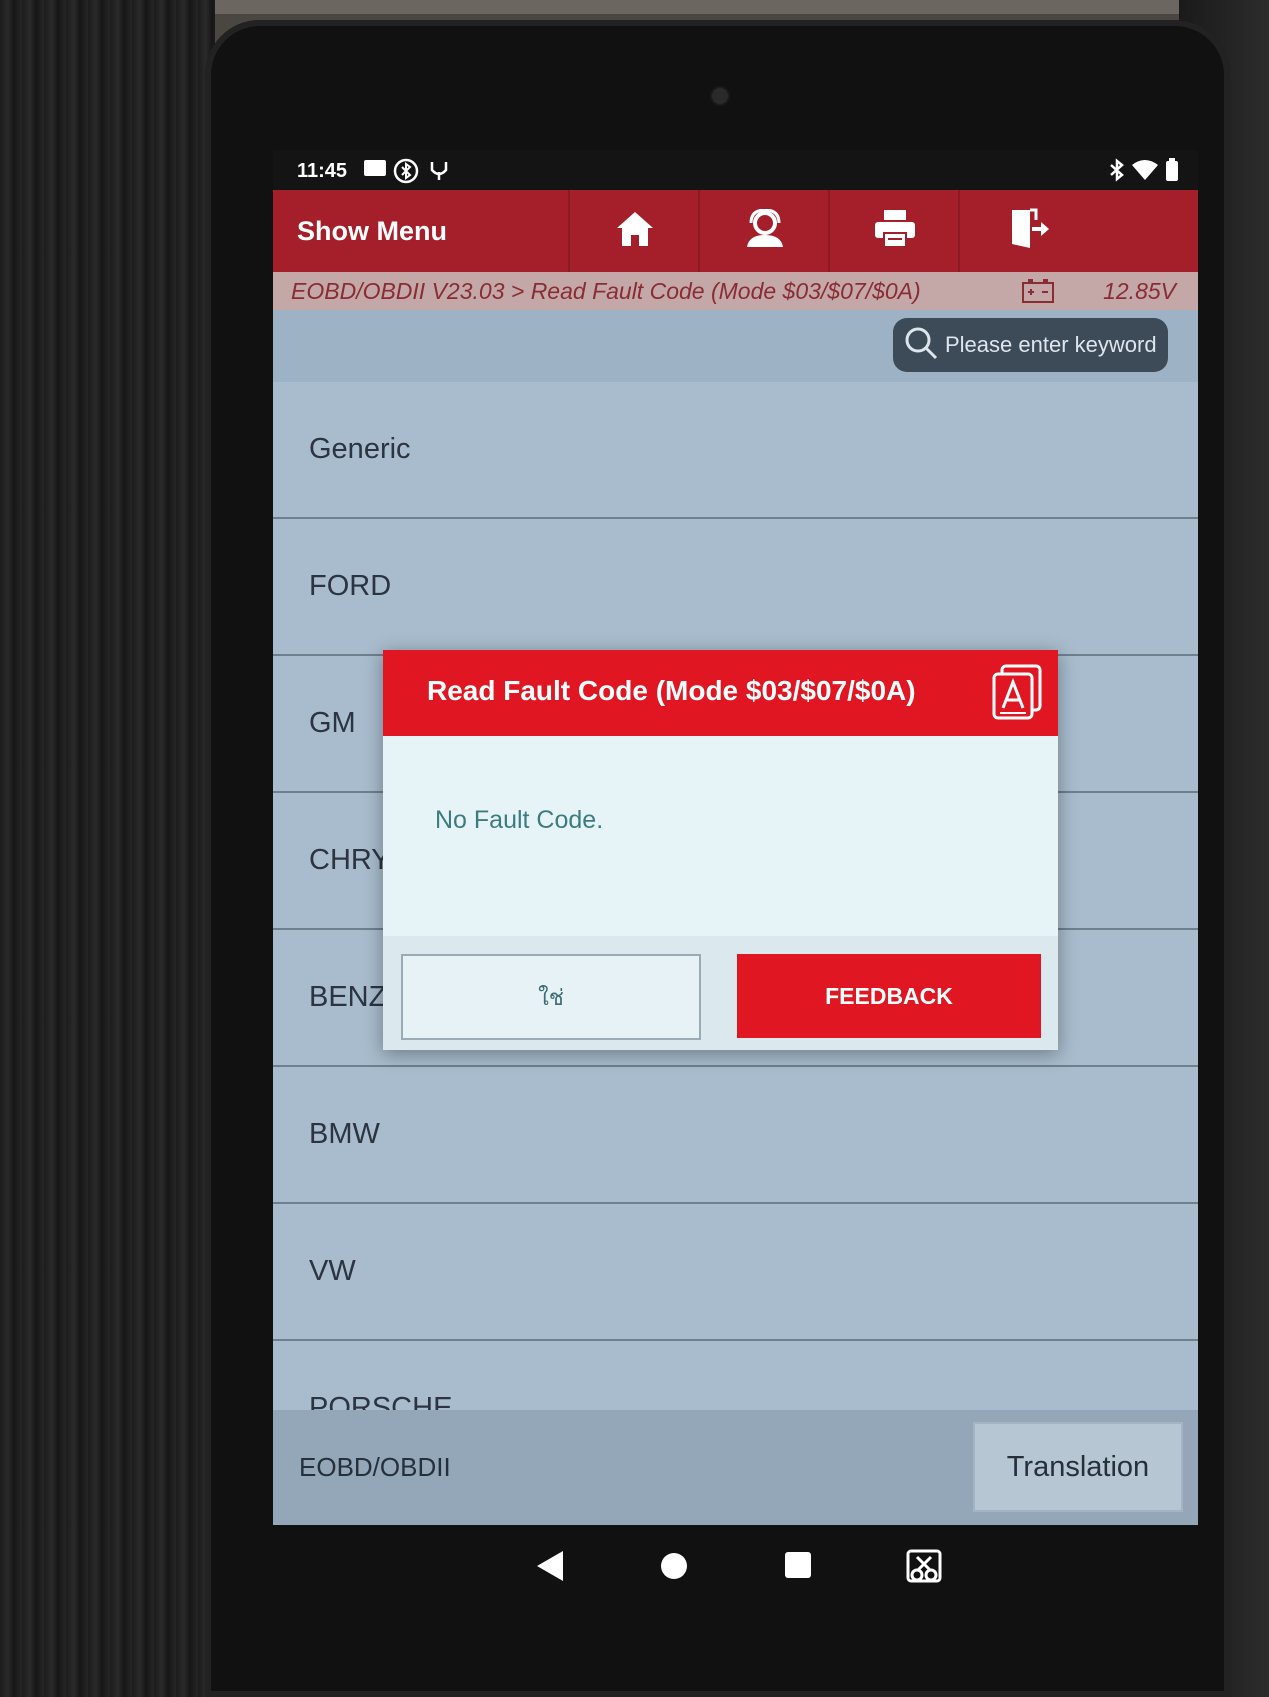 Image resolution: width=1269 pixels, height=1697 pixels. I want to click on dialog-body: No Fault Code., so click(720, 836).